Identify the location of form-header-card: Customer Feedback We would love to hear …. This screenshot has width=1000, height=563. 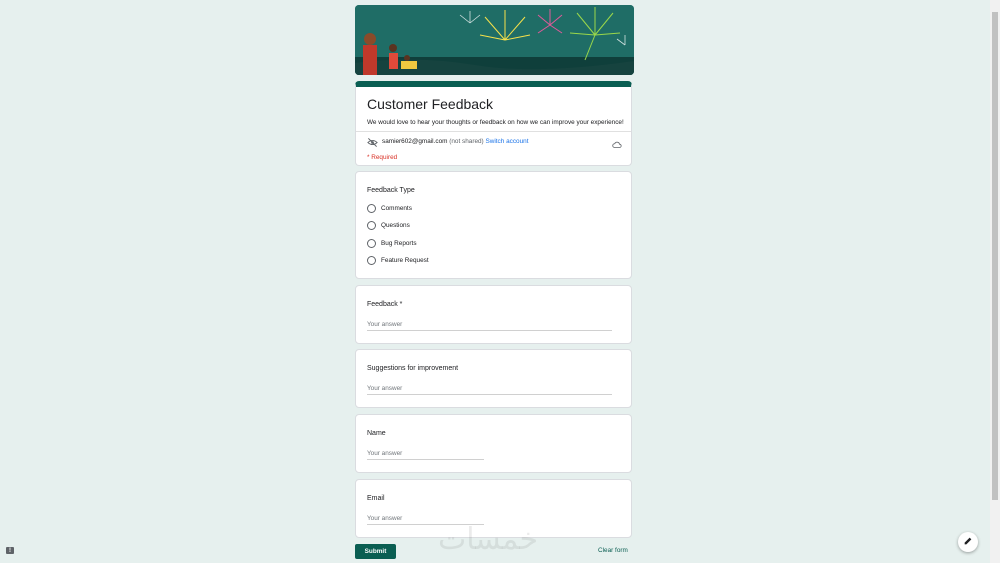
(493, 123).